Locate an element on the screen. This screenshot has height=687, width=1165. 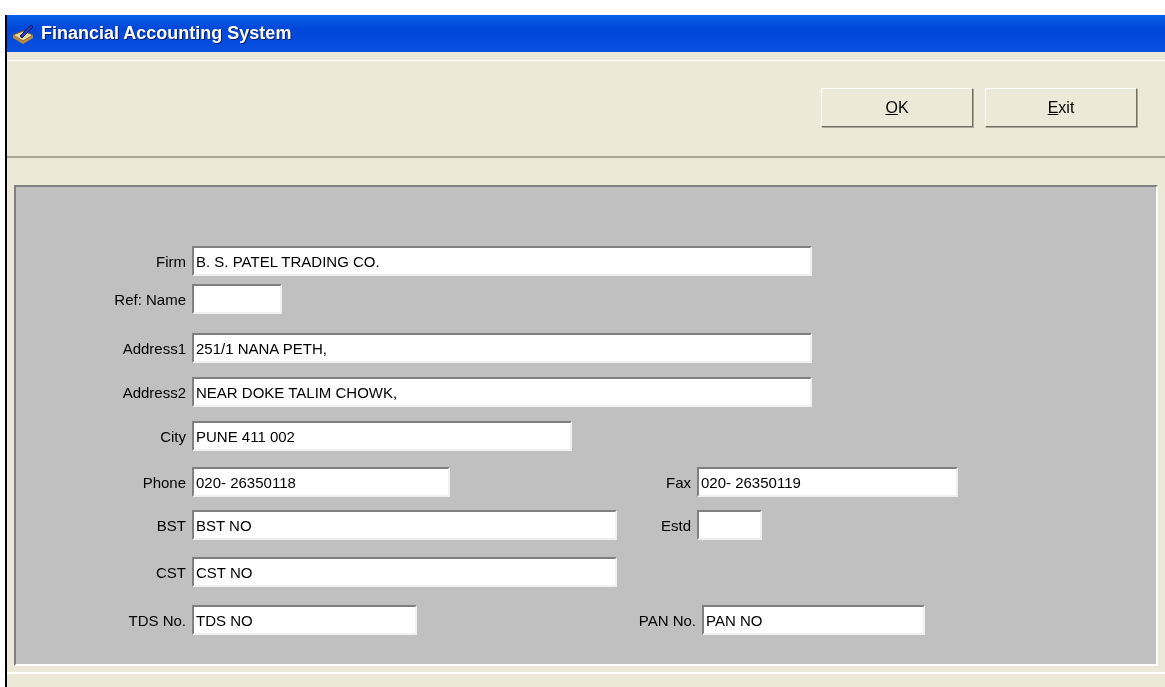
text-field: CST NO is located at coordinates (404, 572).